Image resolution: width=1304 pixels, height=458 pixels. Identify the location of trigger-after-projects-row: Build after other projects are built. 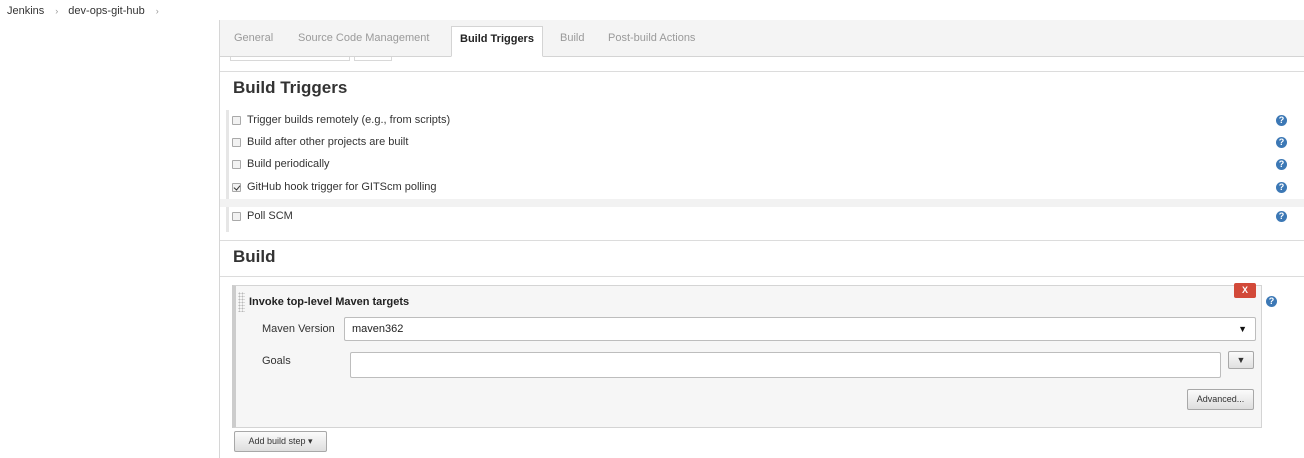
(320, 142).